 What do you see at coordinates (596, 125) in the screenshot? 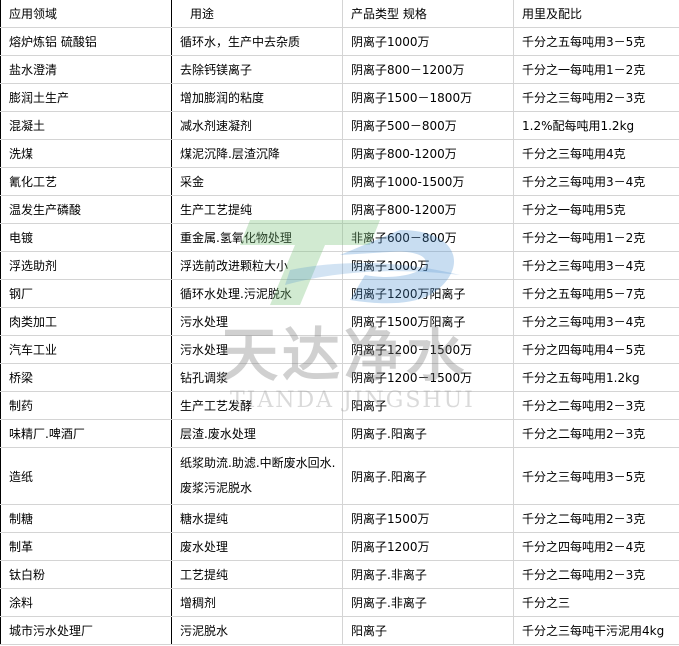
I see `cell-dosage: 1.2%配每吨用1.2kg` at bounding box center [596, 125].